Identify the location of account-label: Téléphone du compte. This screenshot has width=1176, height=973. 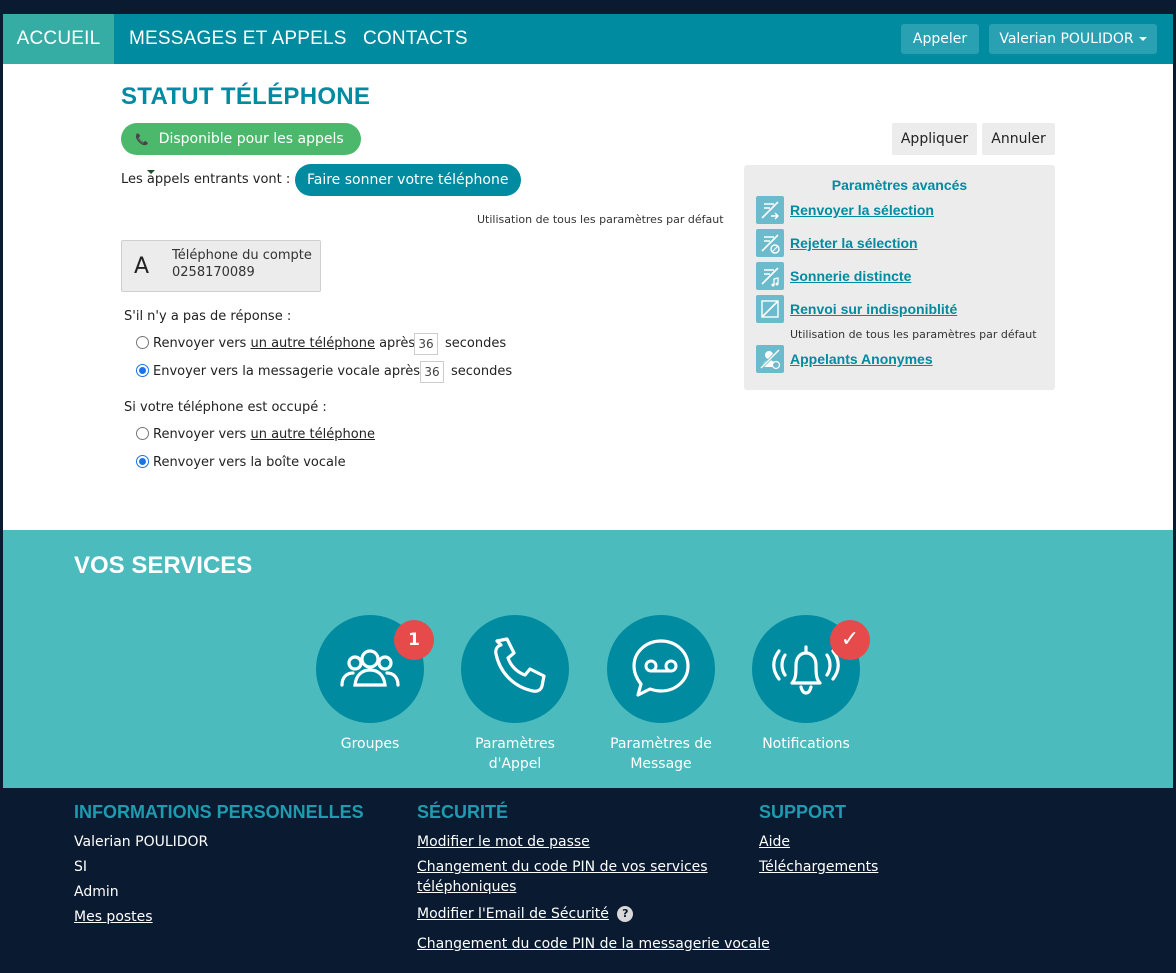
(242, 255).